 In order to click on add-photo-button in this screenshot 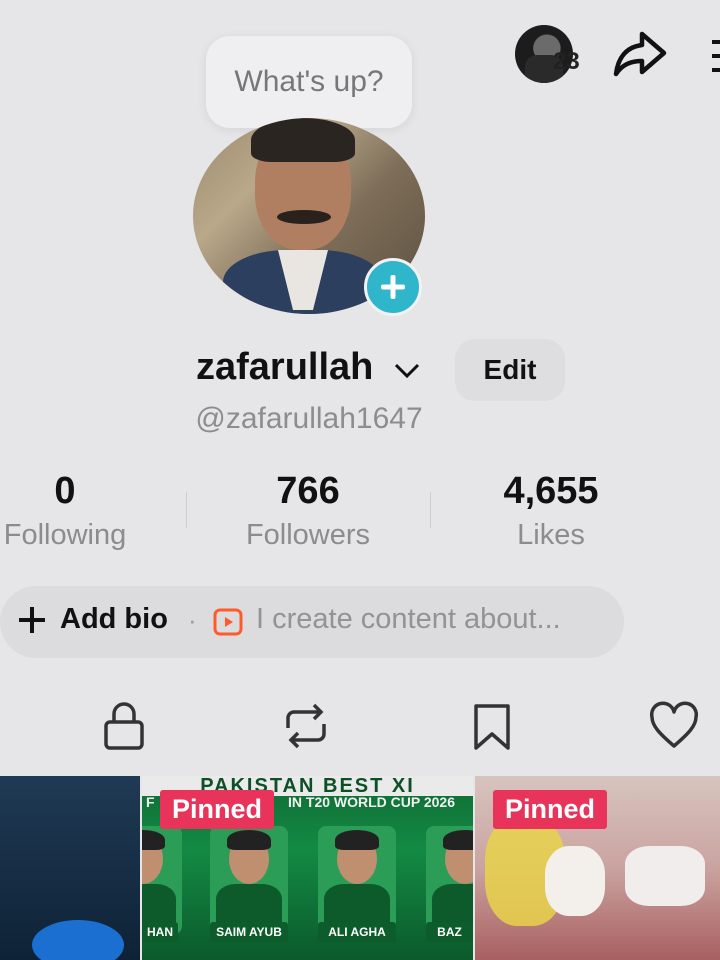, I will do `click(393, 287)`.